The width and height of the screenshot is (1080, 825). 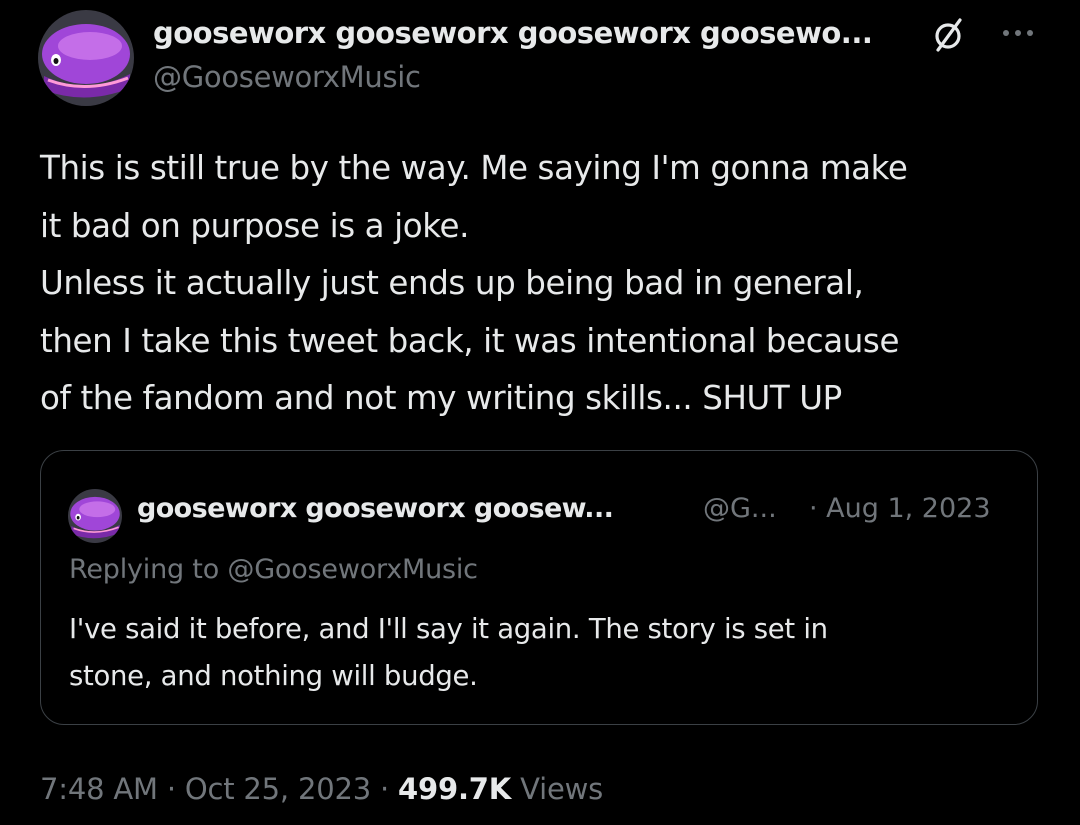 I want to click on quoted-author-avatar, so click(x=95, y=516).